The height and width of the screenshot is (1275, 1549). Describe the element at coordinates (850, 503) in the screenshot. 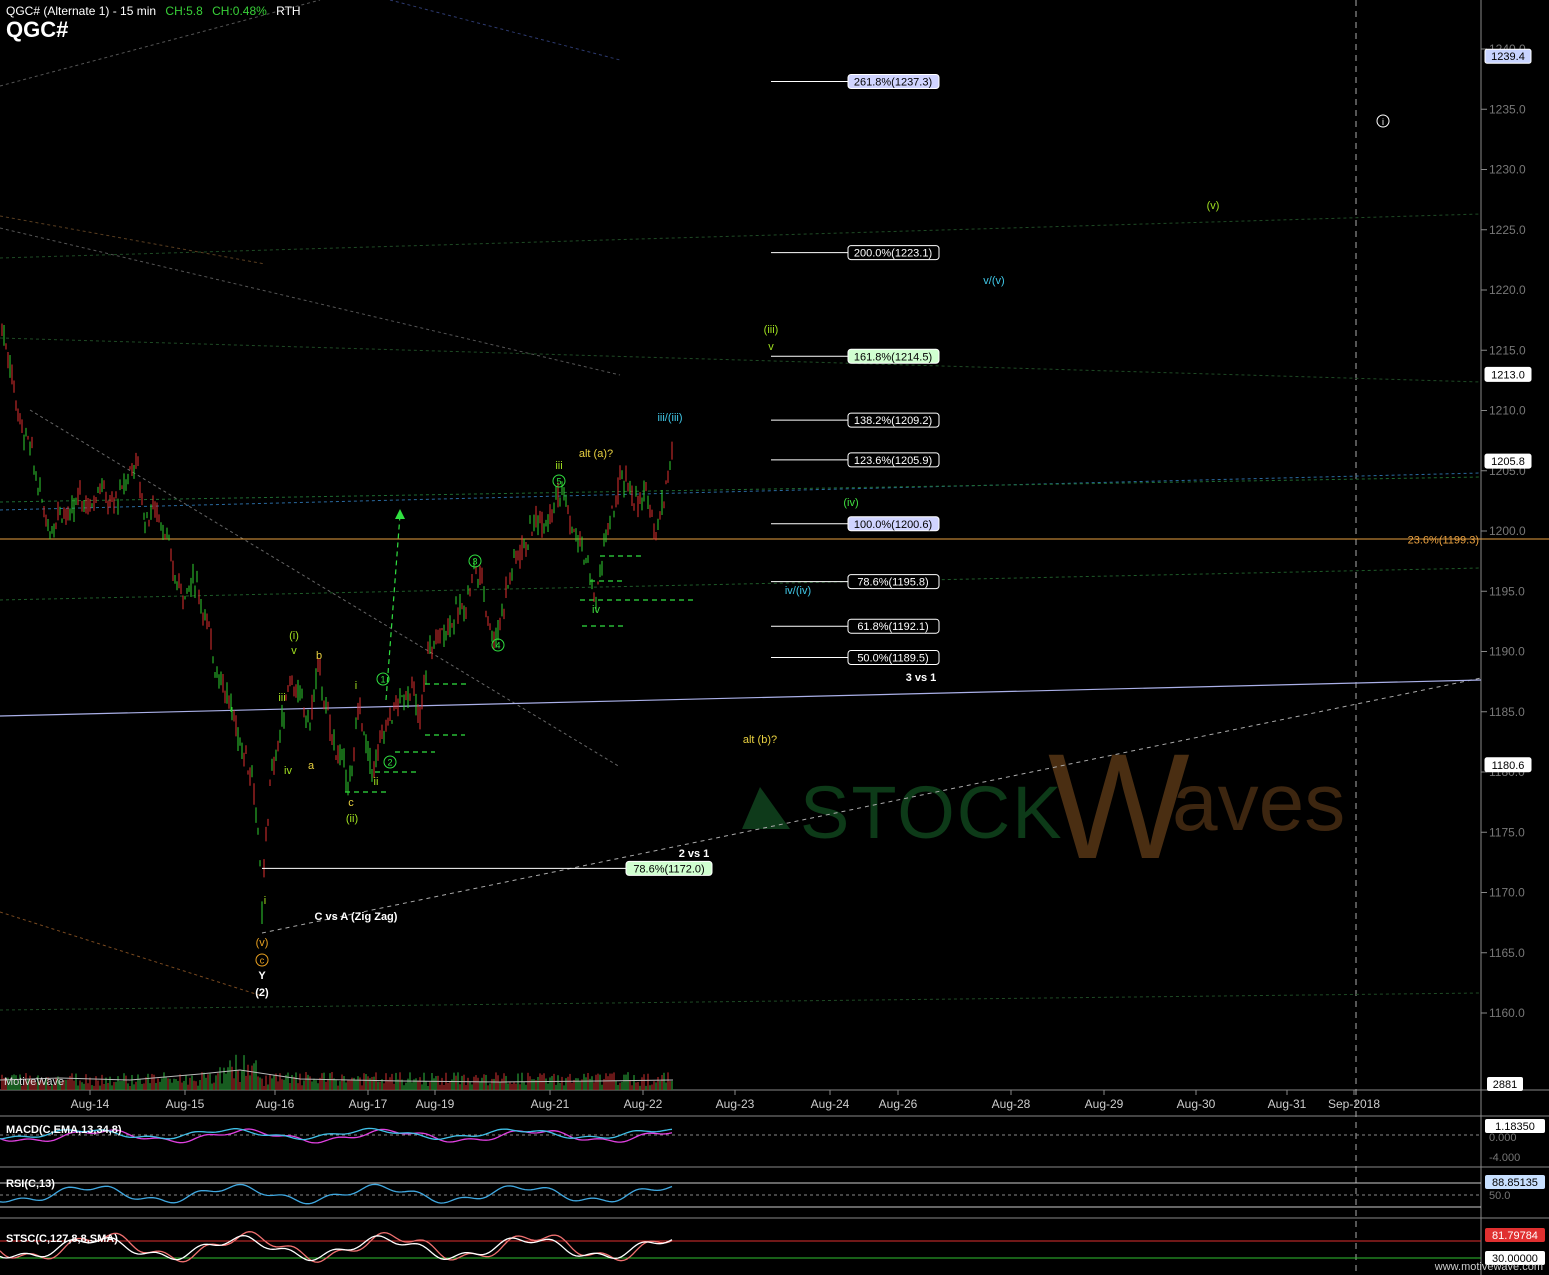

I see `wave-label: (iv)` at that location.